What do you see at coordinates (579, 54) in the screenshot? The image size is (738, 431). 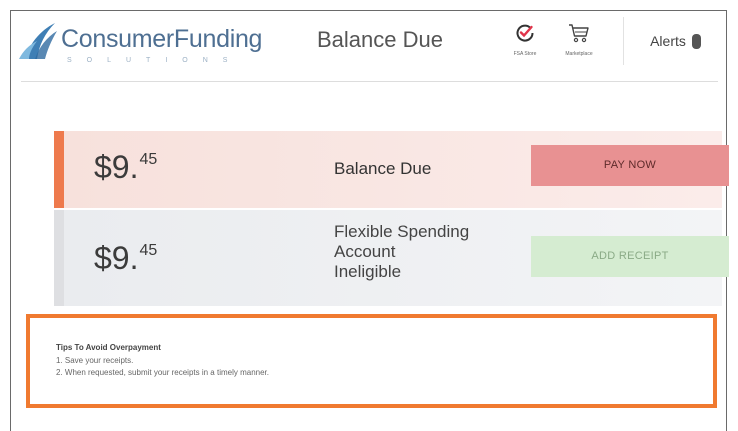 I see `marketplace-label: Marketplace` at bounding box center [579, 54].